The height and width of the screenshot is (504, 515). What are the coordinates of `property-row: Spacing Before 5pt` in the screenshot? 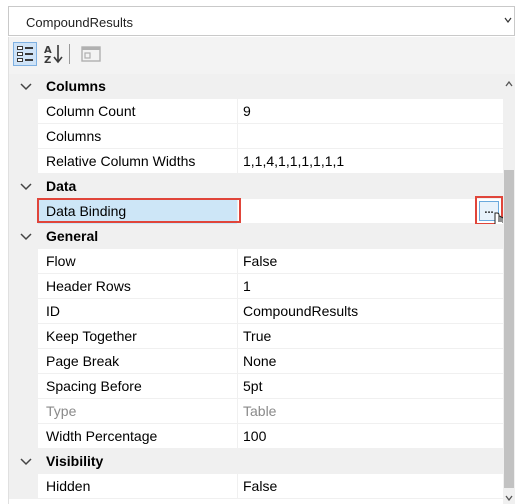 It's located at (256, 386).